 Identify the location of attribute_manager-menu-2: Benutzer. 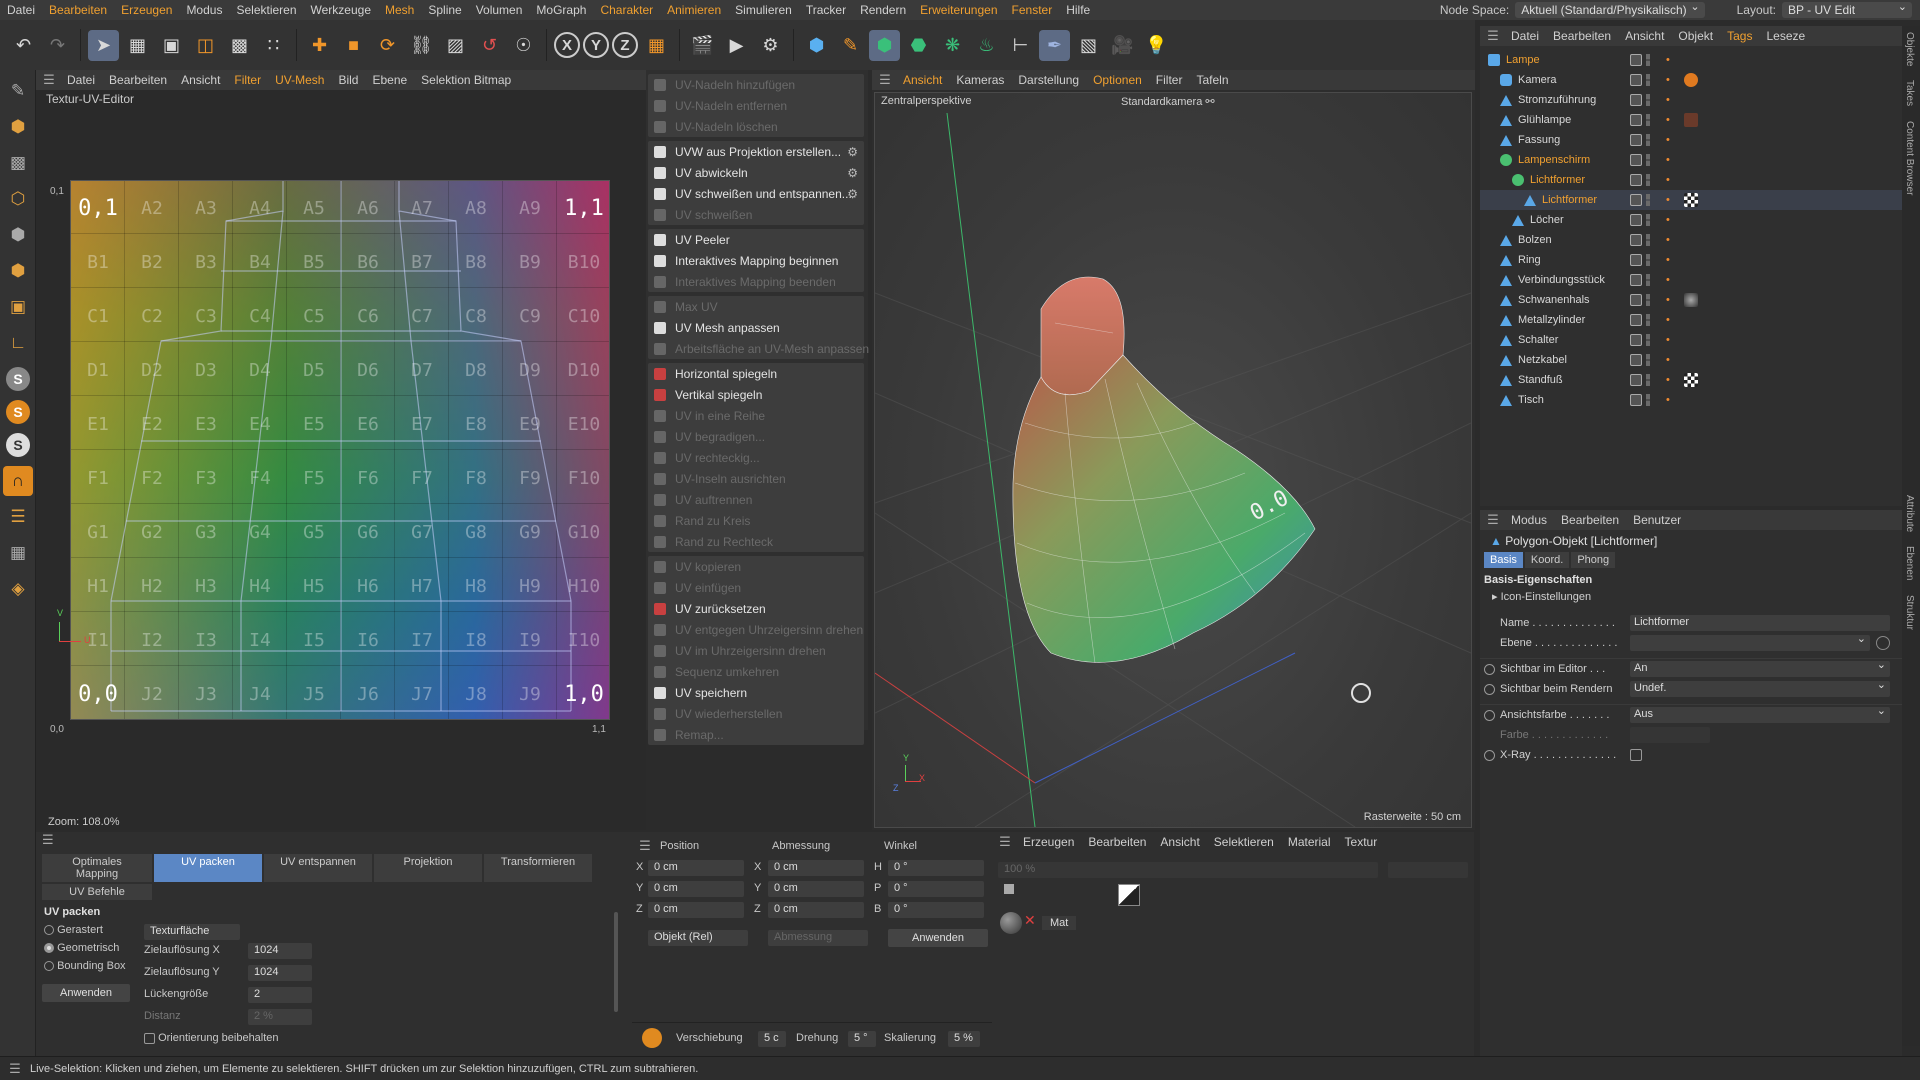
(1657, 520).